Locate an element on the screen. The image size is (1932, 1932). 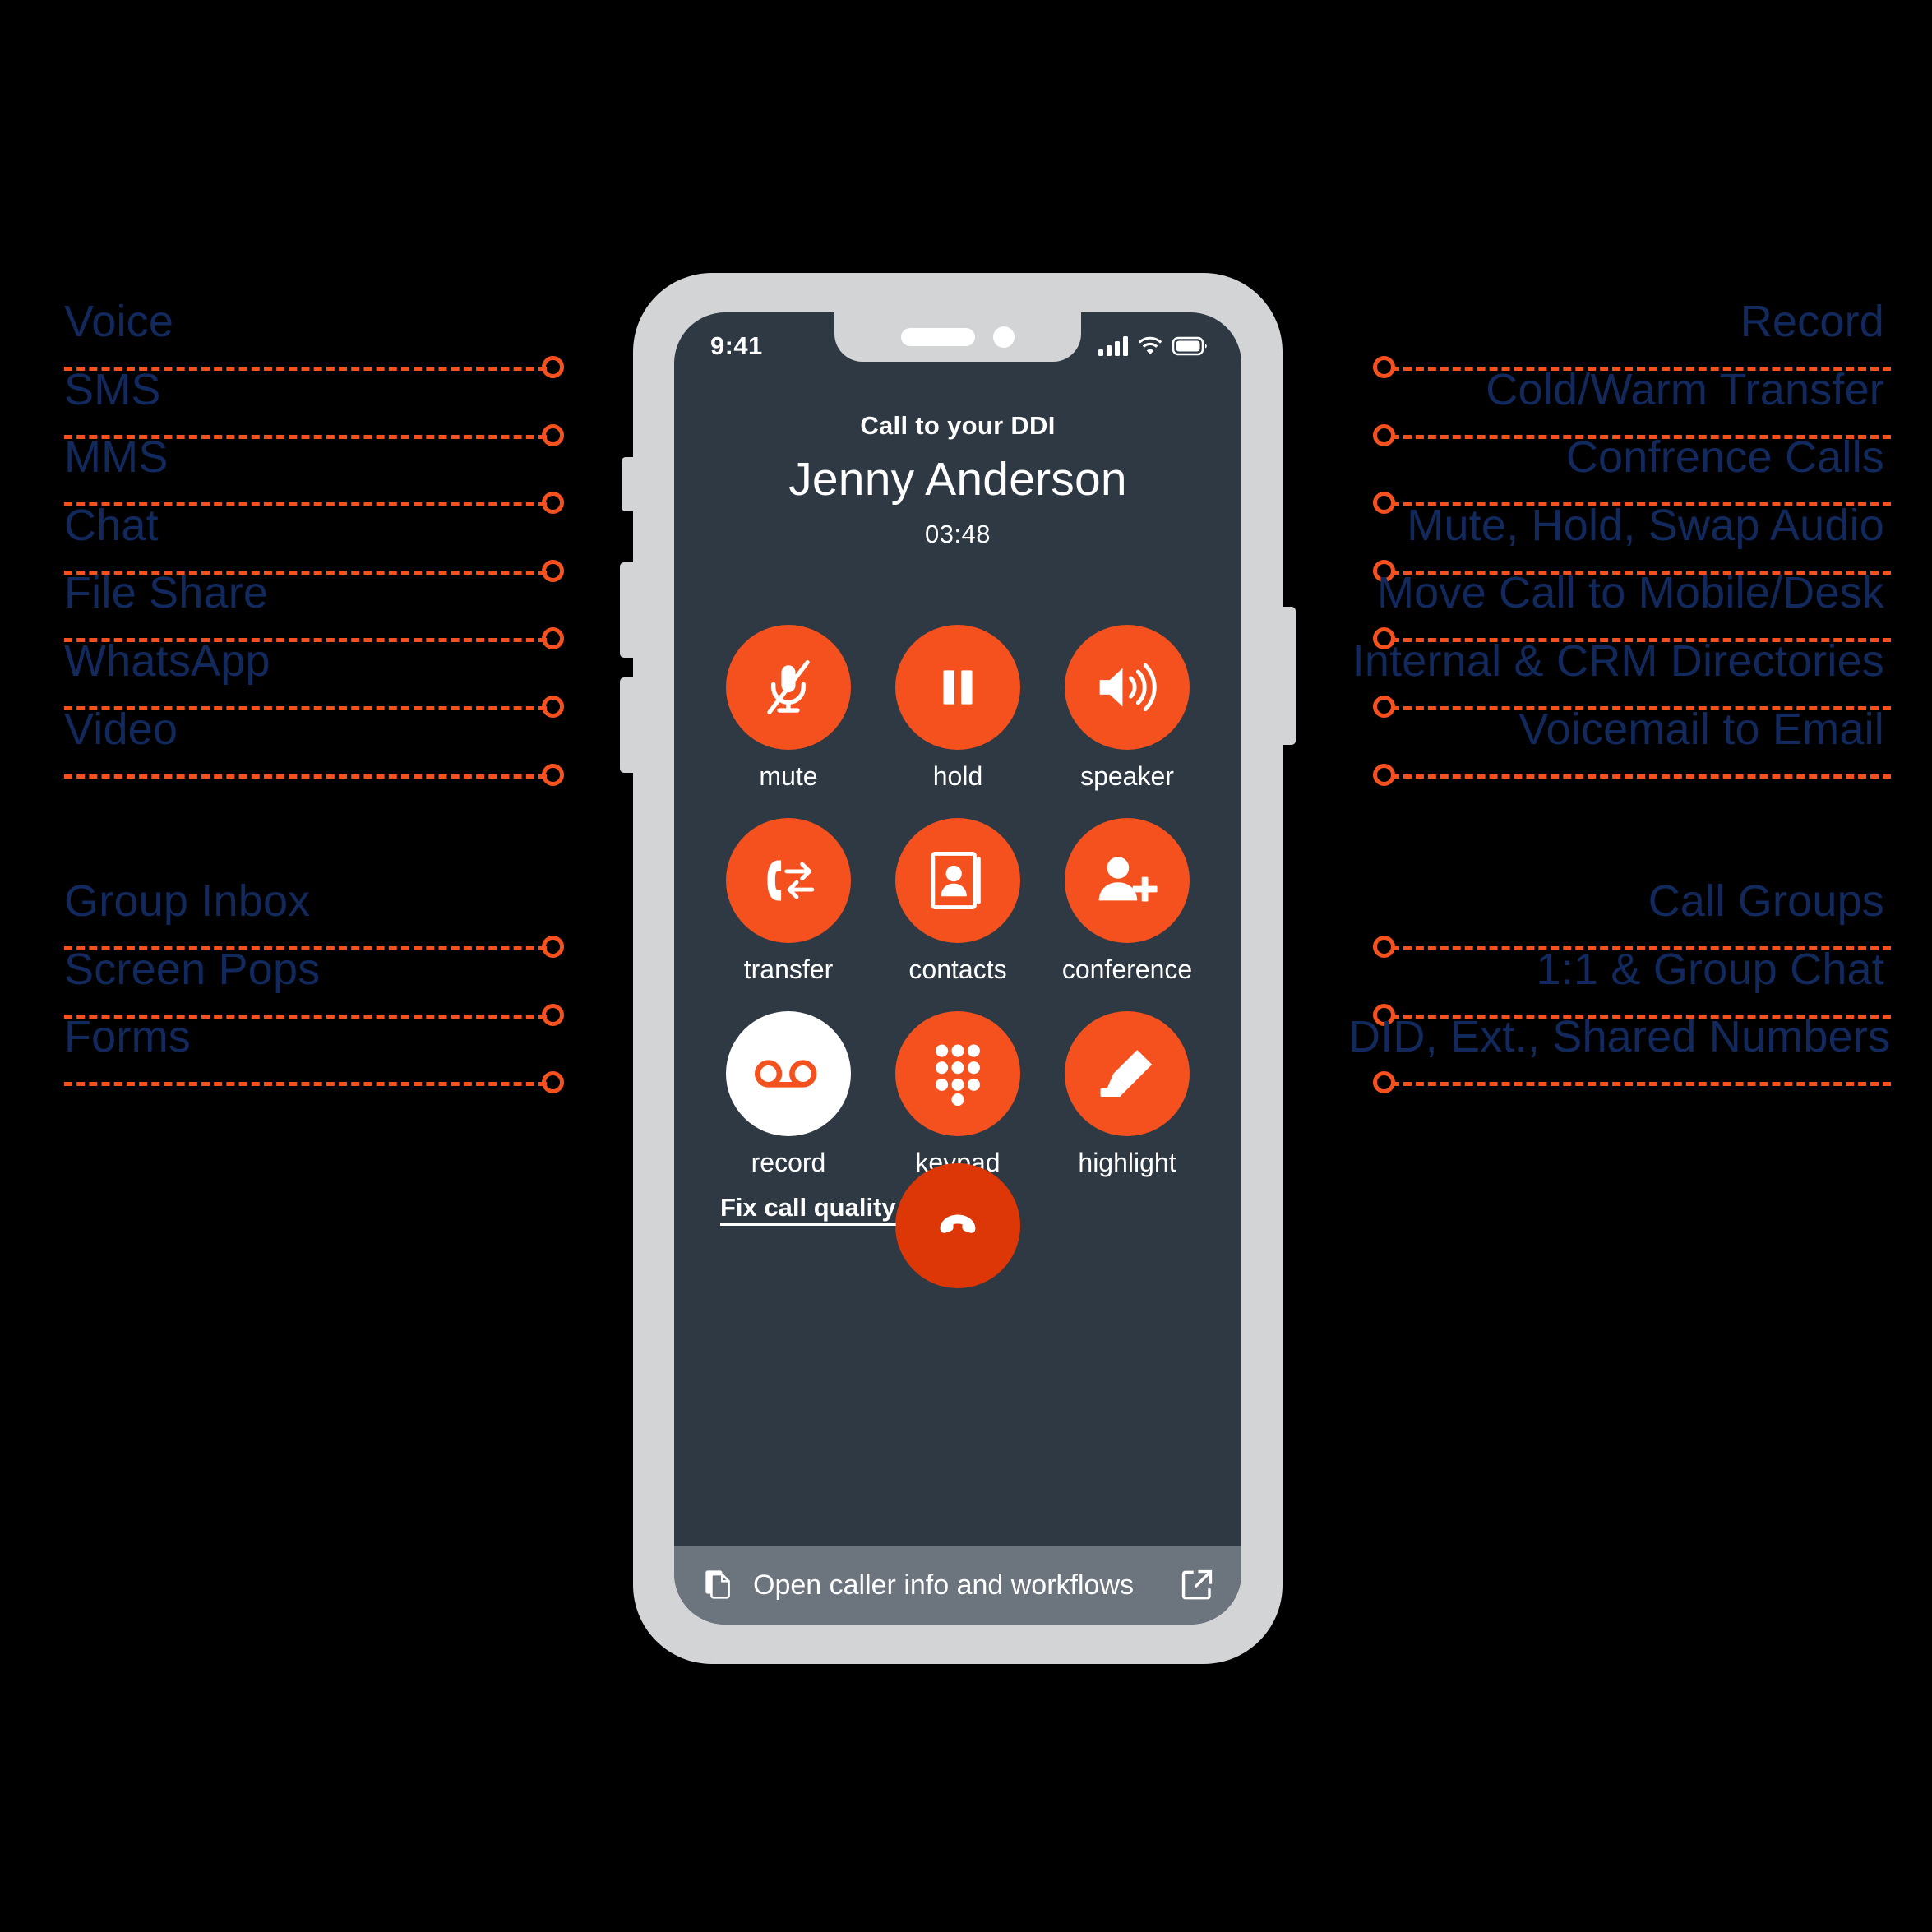
end-call-handset-icon is located at coordinates (957, 1225).